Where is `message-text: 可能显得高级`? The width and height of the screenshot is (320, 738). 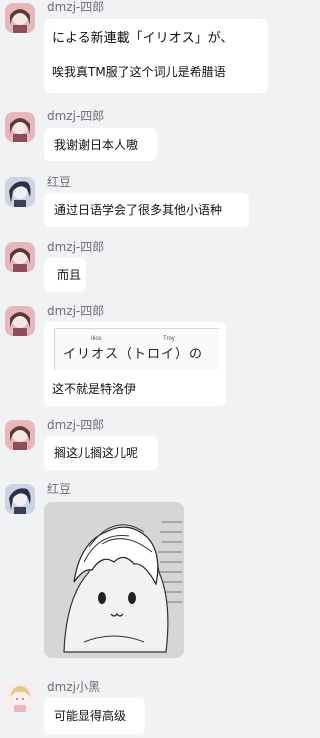 message-text: 可能显得高级 is located at coordinates (90, 716).